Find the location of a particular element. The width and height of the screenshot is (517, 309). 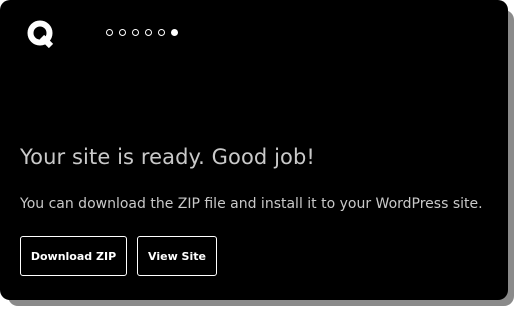

step-dot-active is located at coordinates (174, 32).